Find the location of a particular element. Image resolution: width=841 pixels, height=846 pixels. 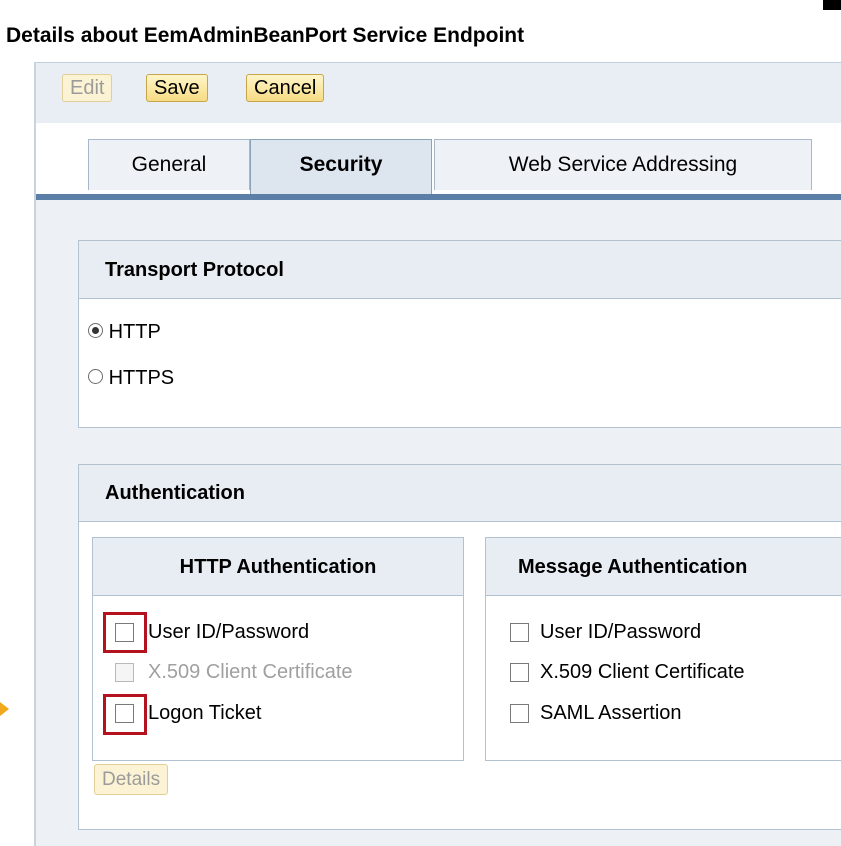

tab-web-service-addressing: Web Service Addressing is located at coordinates (623, 164).